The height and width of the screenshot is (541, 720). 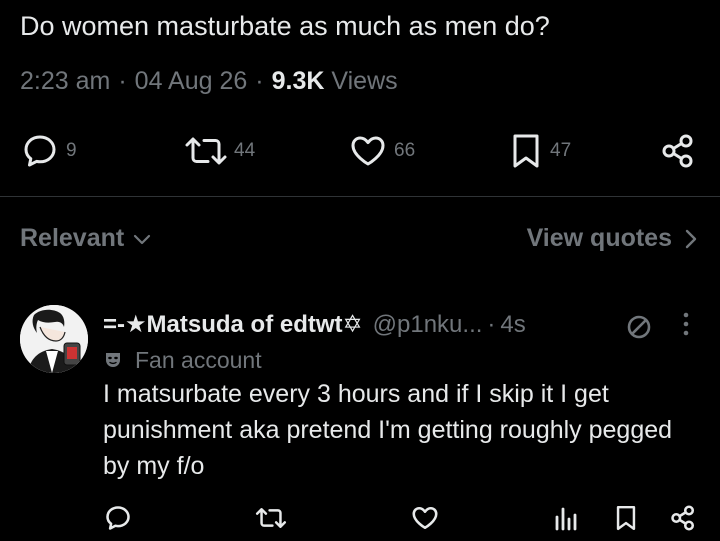 I want to click on section-divider, so click(x=360, y=196).